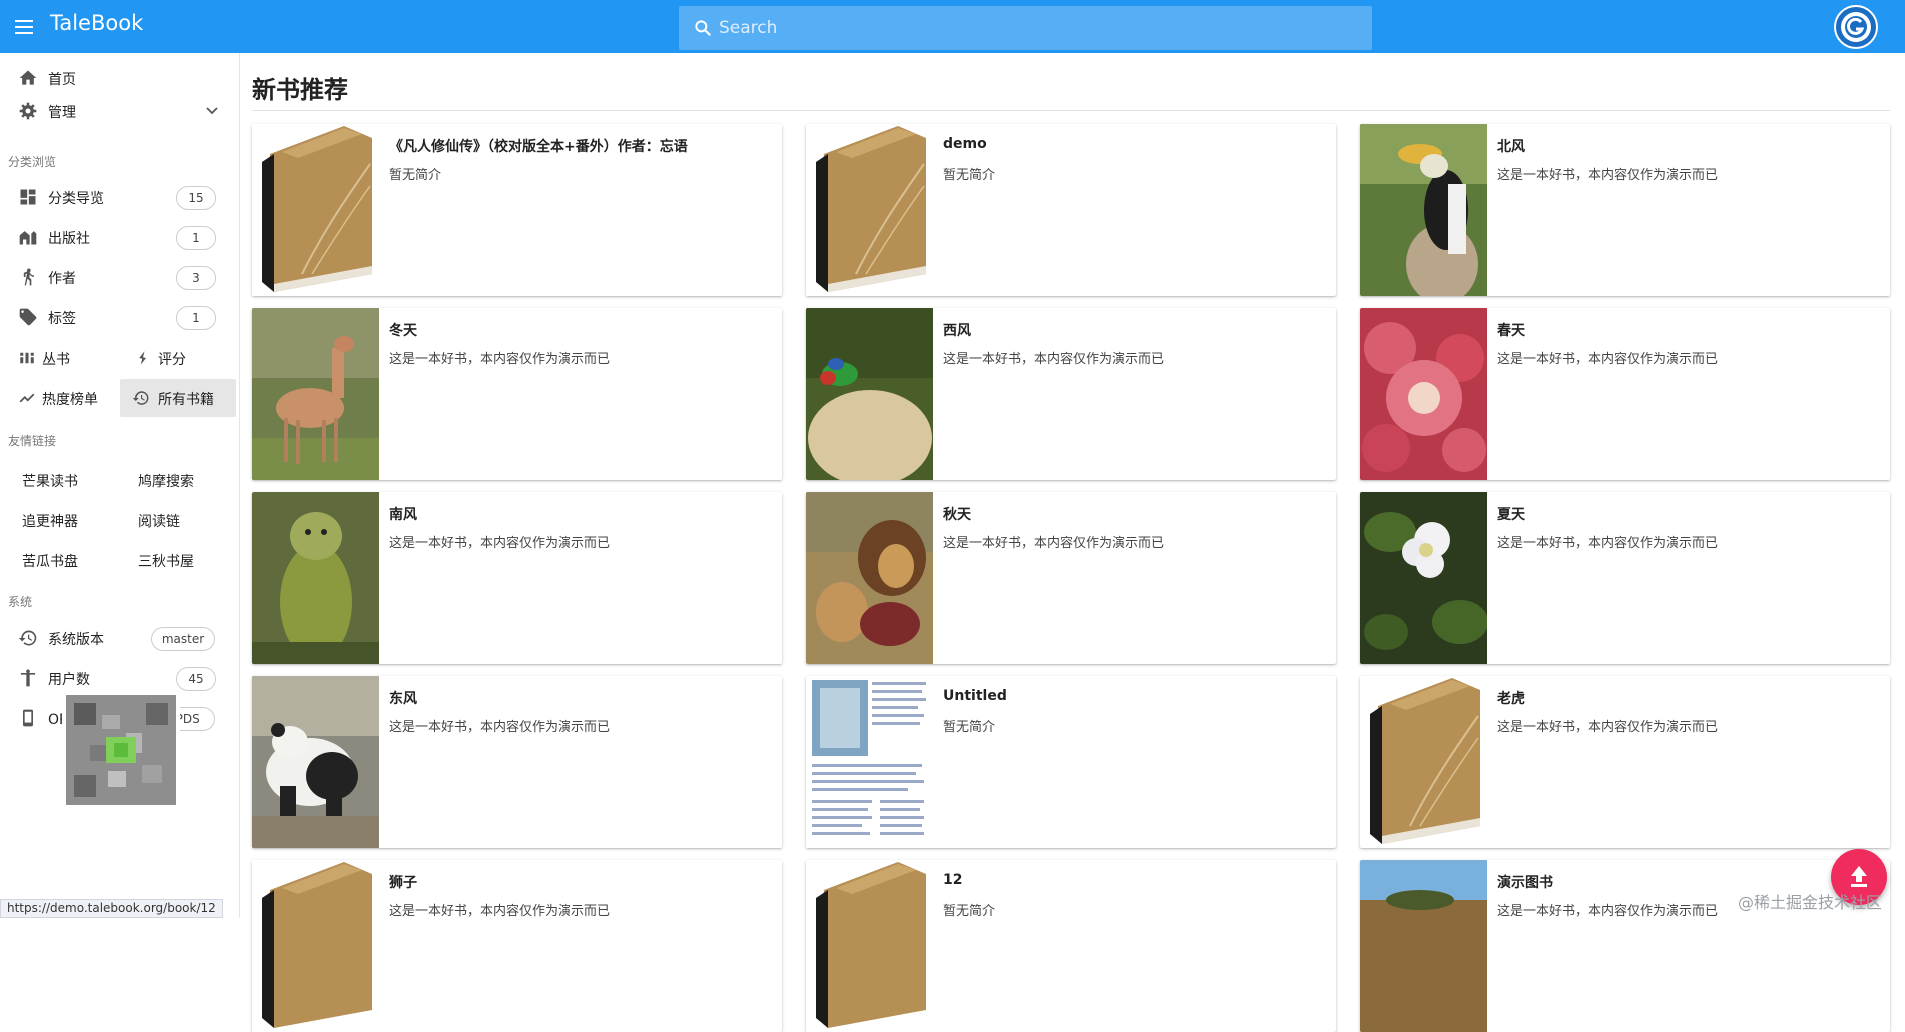 Image resolution: width=1905 pixels, height=1032 pixels. I want to click on book-card: Untitled 暂无简介, so click(1071, 762).